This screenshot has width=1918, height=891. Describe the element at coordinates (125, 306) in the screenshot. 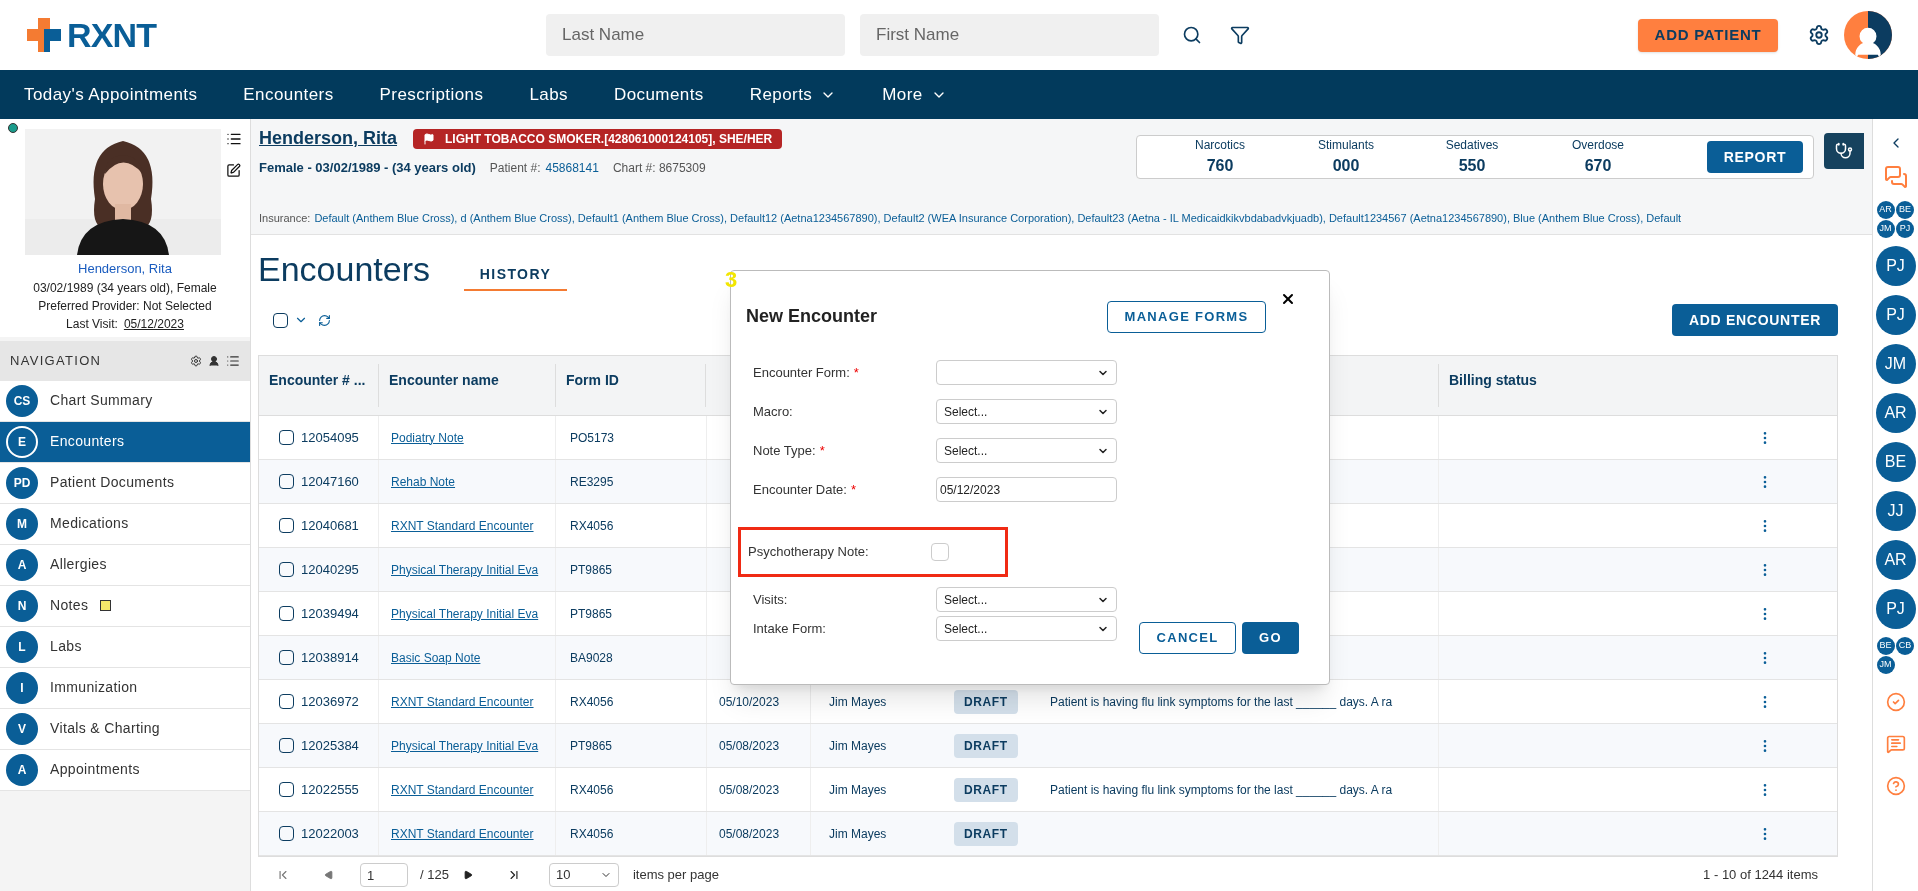

I see `patient-detail: Preferred Provider: Not Selected` at that location.